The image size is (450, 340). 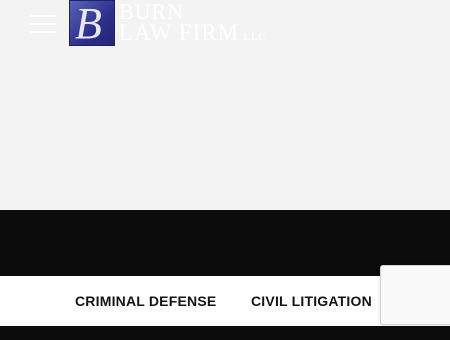 I want to click on logo-badge: B, so click(x=92, y=23).